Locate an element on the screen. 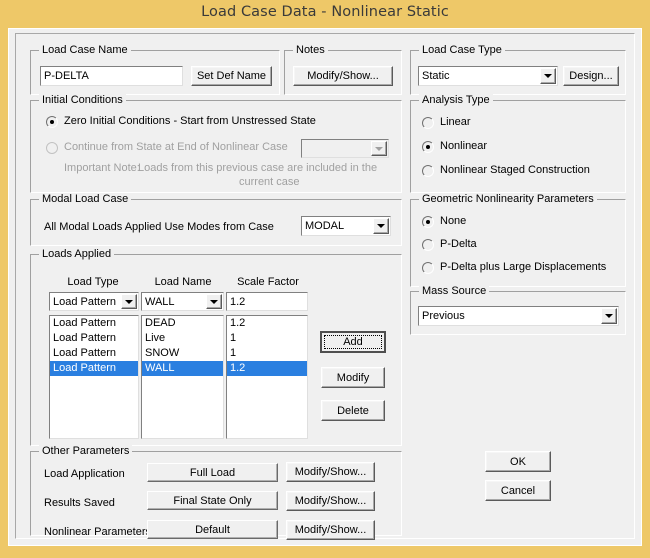 The width and height of the screenshot is (650, 558). load-case-type-combo: Static is located at coordinates (488, 76).